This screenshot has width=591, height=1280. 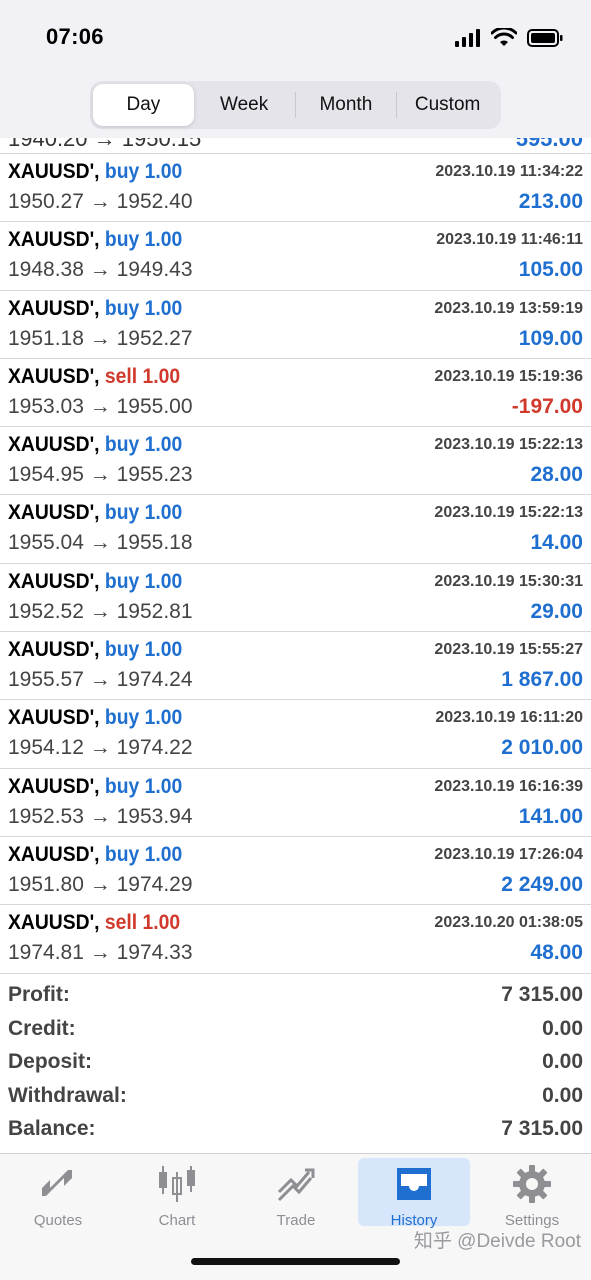 I want to click on deal-profit: 2 249.00, so click(x=542, y=884).